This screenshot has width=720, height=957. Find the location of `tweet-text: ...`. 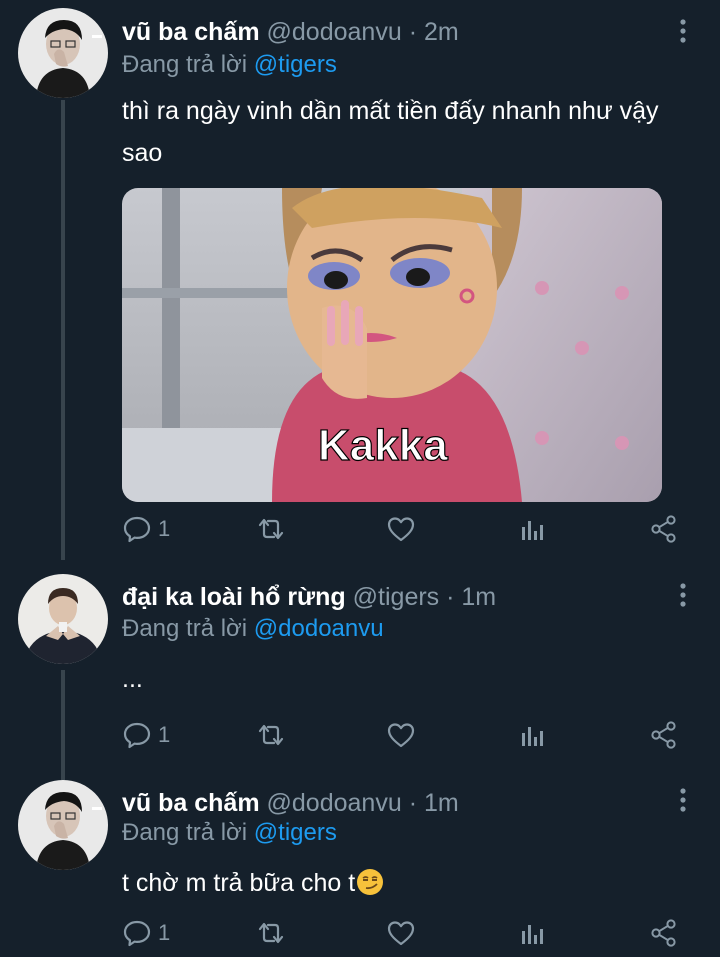

tweet-text: ... is located at coordinates (132, 679).